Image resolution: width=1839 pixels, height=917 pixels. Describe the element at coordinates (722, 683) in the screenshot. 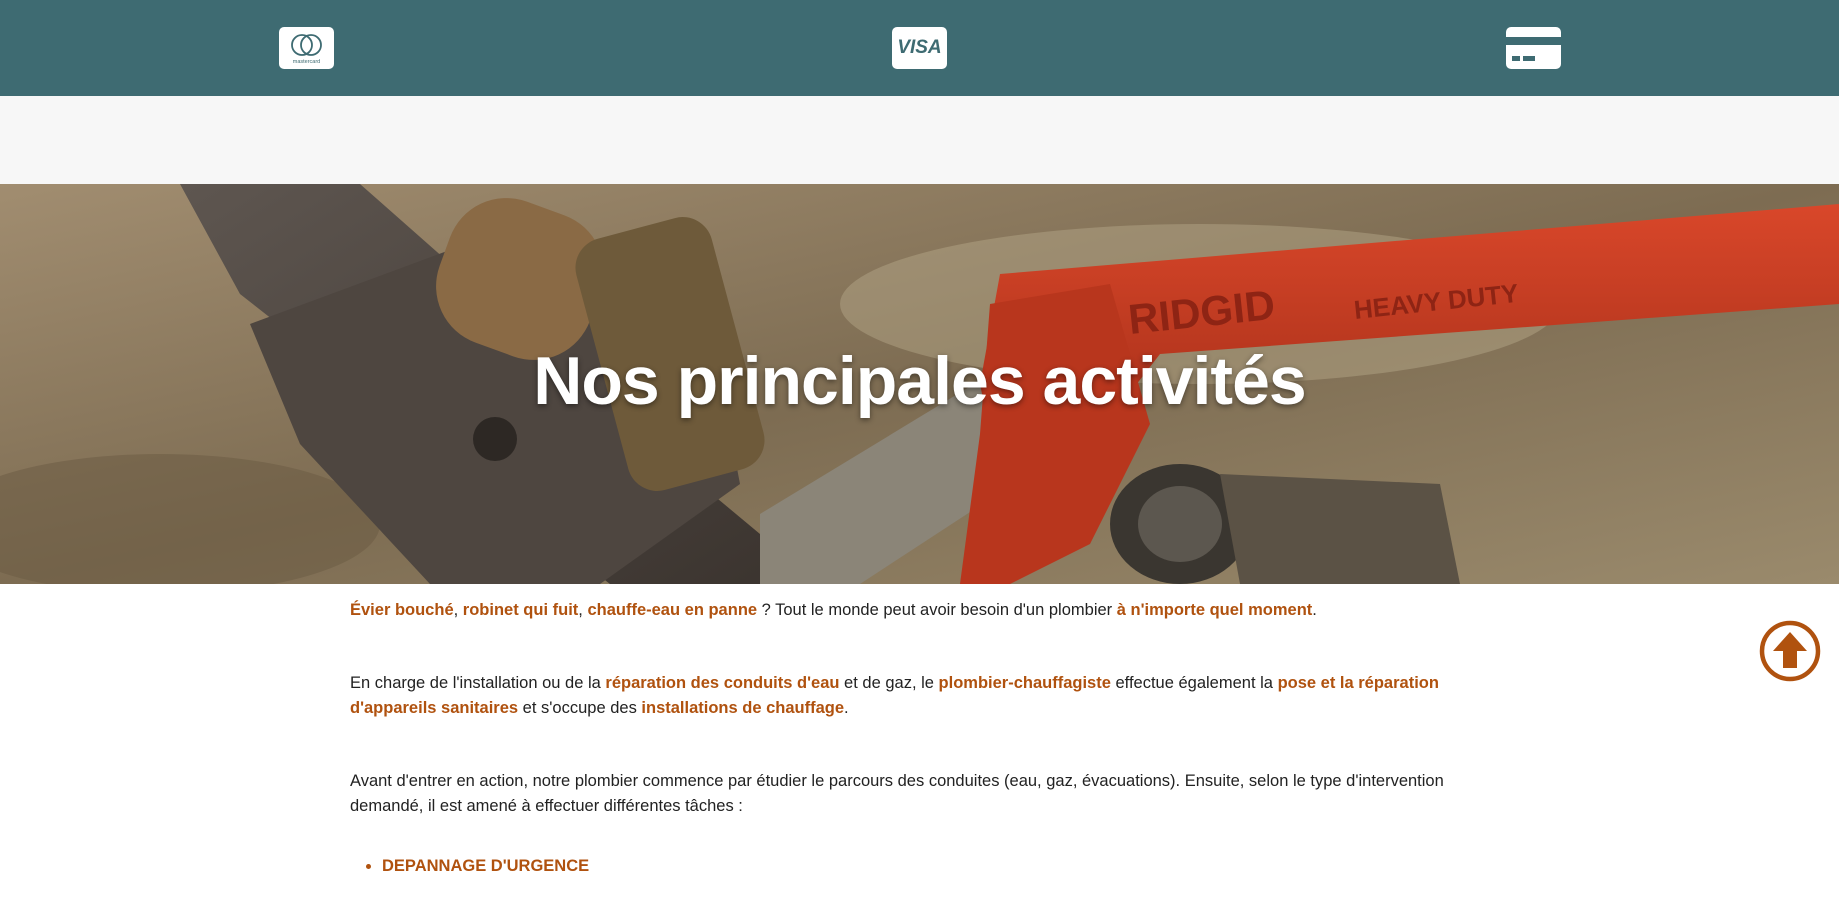

I see `keyword-conduits: réparation des conduits d'eau` at that location.